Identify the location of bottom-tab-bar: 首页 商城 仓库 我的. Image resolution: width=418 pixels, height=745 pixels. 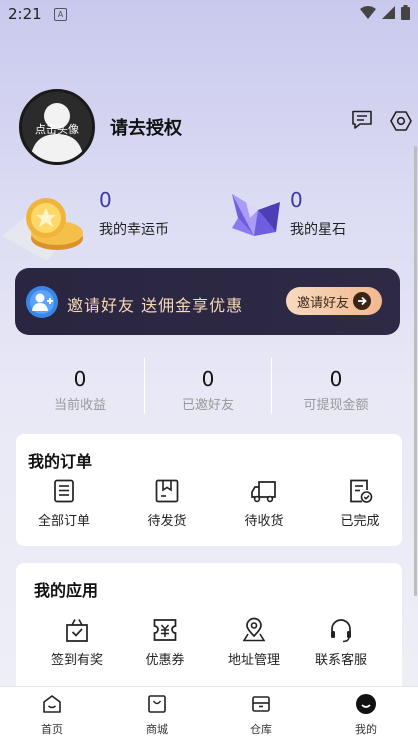
(209, 715).